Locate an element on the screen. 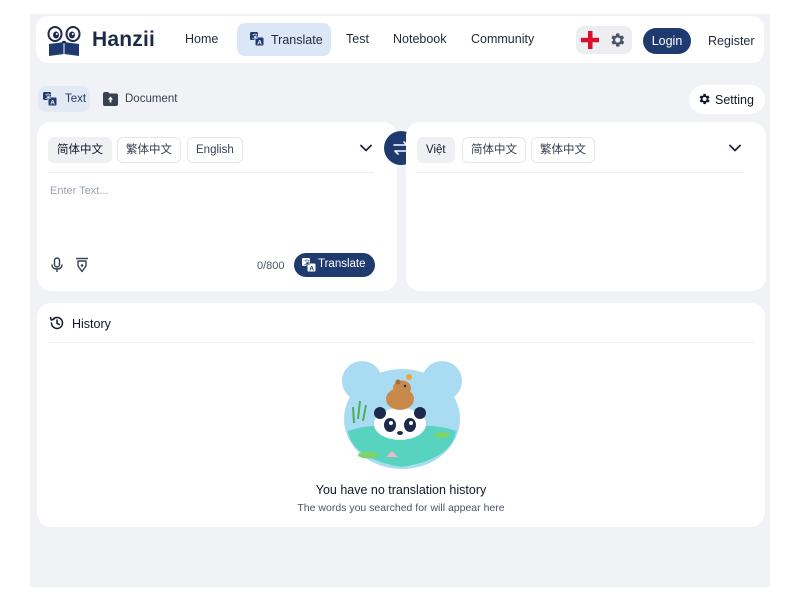  char-count: 0/800 is located at coordinates (271, 266).